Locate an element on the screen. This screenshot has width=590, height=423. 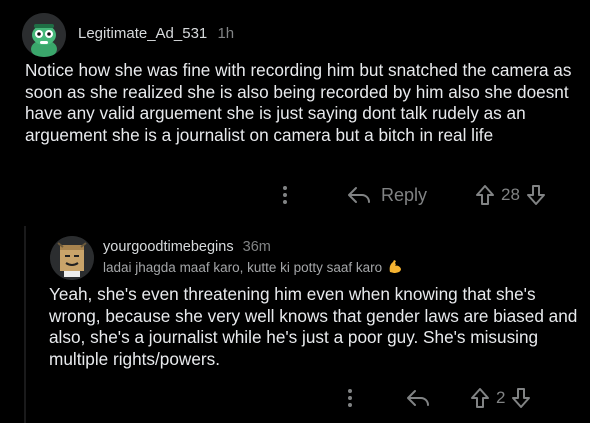
reply-actions: 2 is located at coordinates (435, 398).